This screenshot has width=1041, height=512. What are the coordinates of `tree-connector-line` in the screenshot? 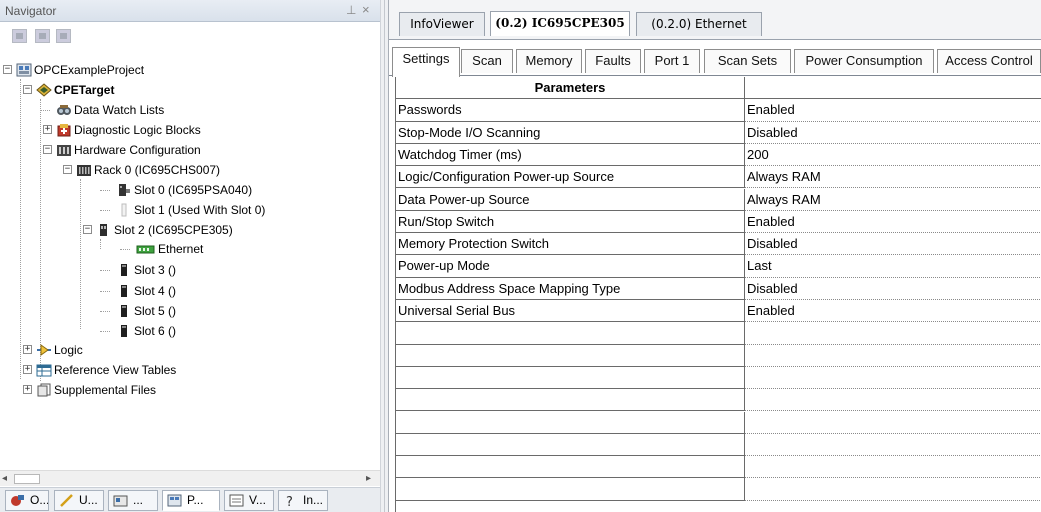 It's located at (105, 270).